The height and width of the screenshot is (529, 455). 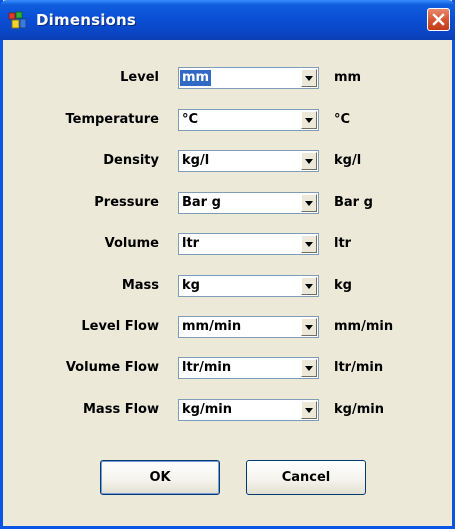 I want to click on temperature-select-value: °C, so click(x=190, y=119).